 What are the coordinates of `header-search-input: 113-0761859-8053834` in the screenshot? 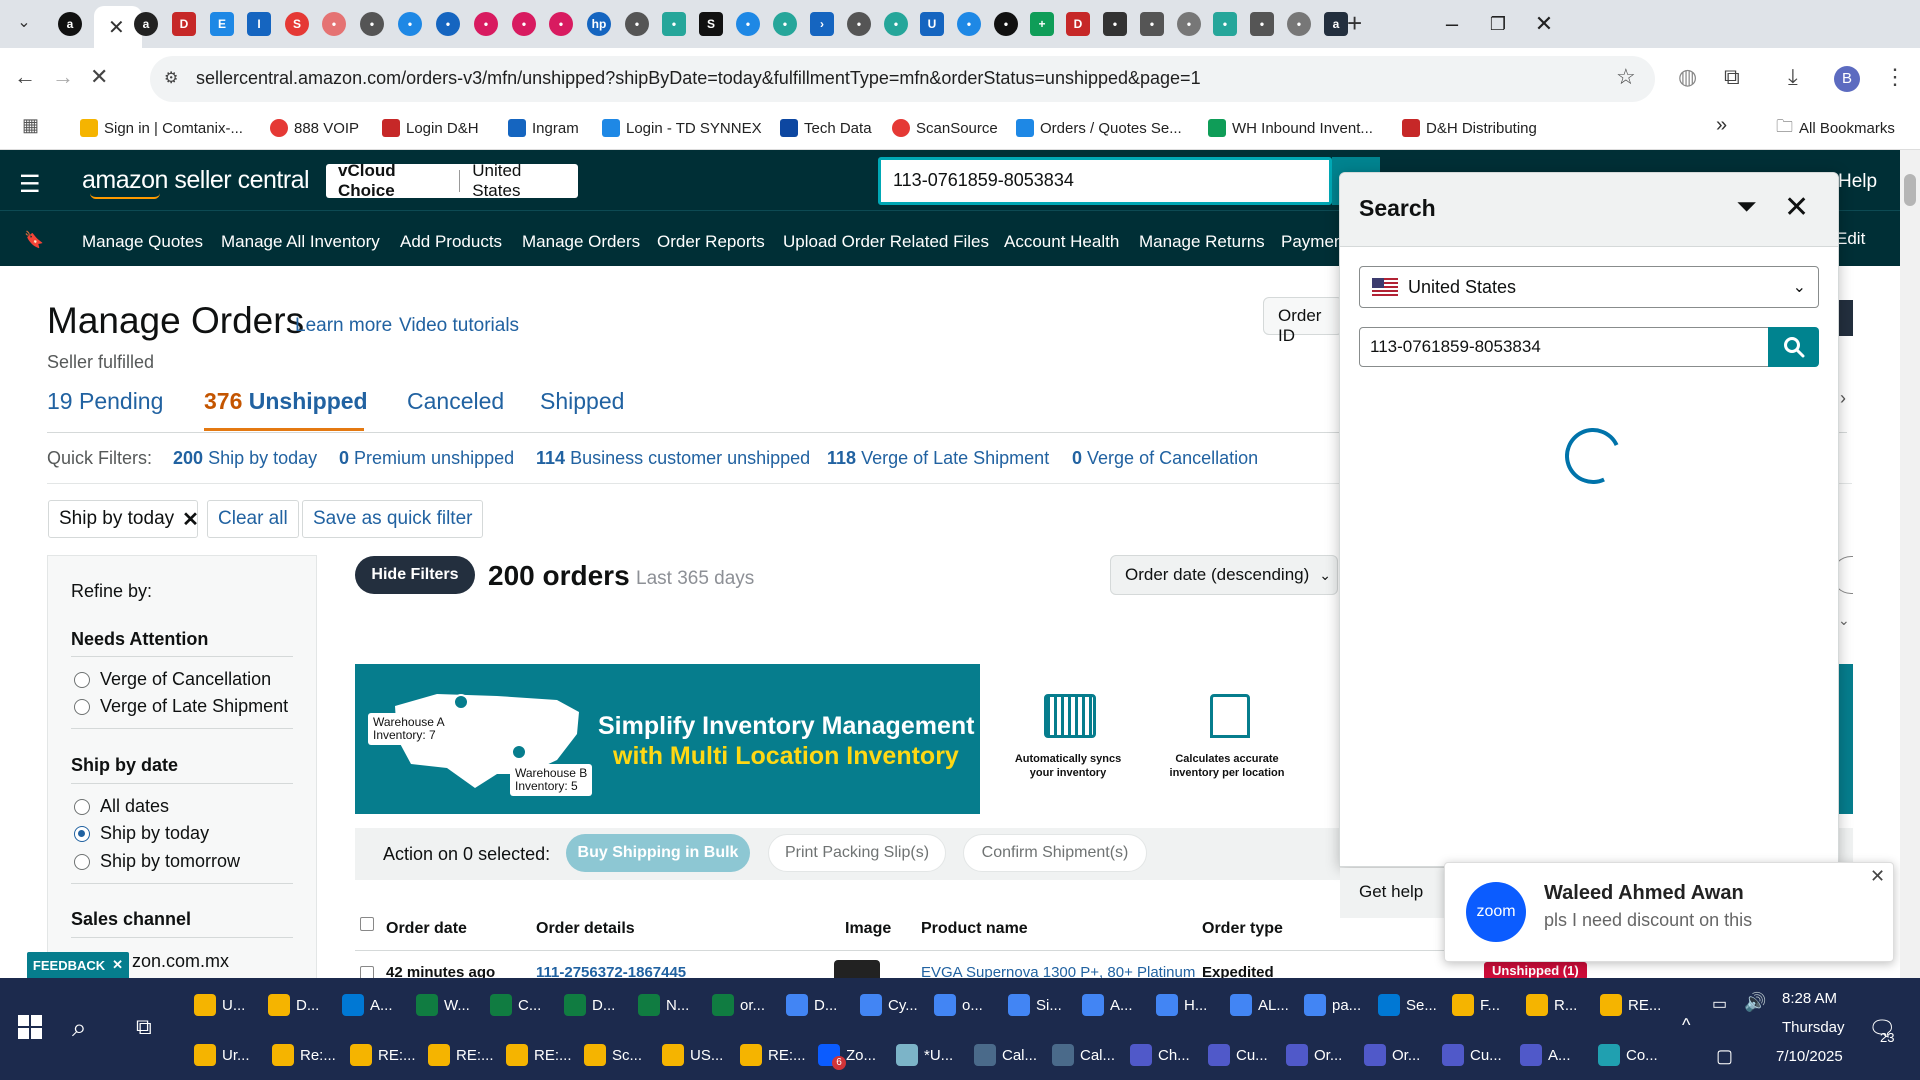 It's located at (1105, 181).